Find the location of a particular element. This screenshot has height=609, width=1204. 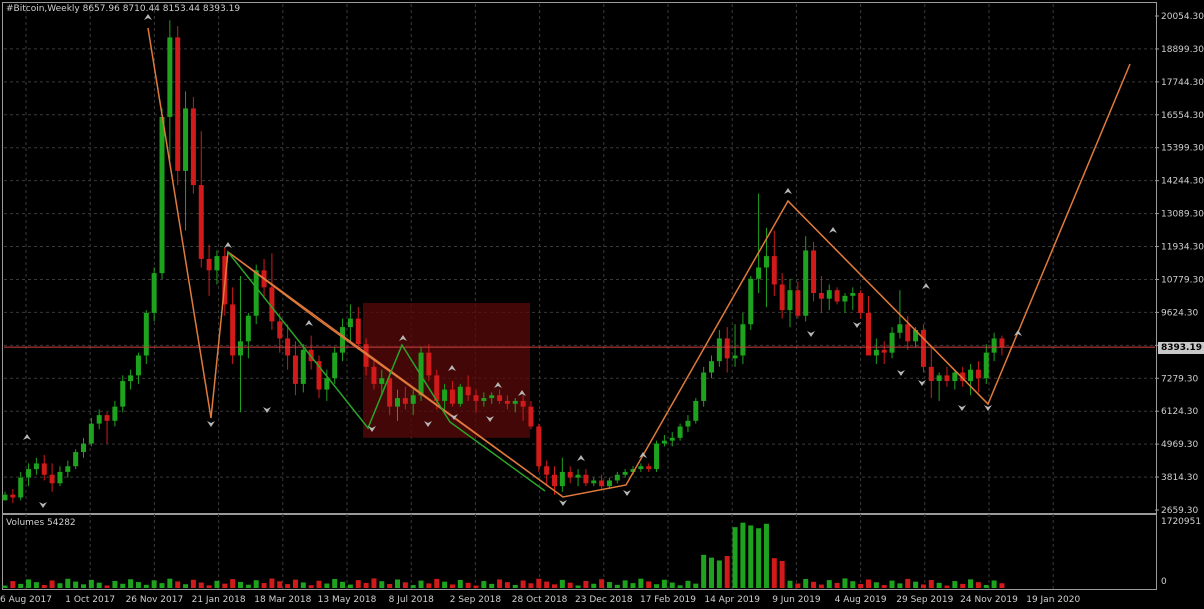

x-axis-label: 19 Jan 2020 is located at coordinates (1053, 600).